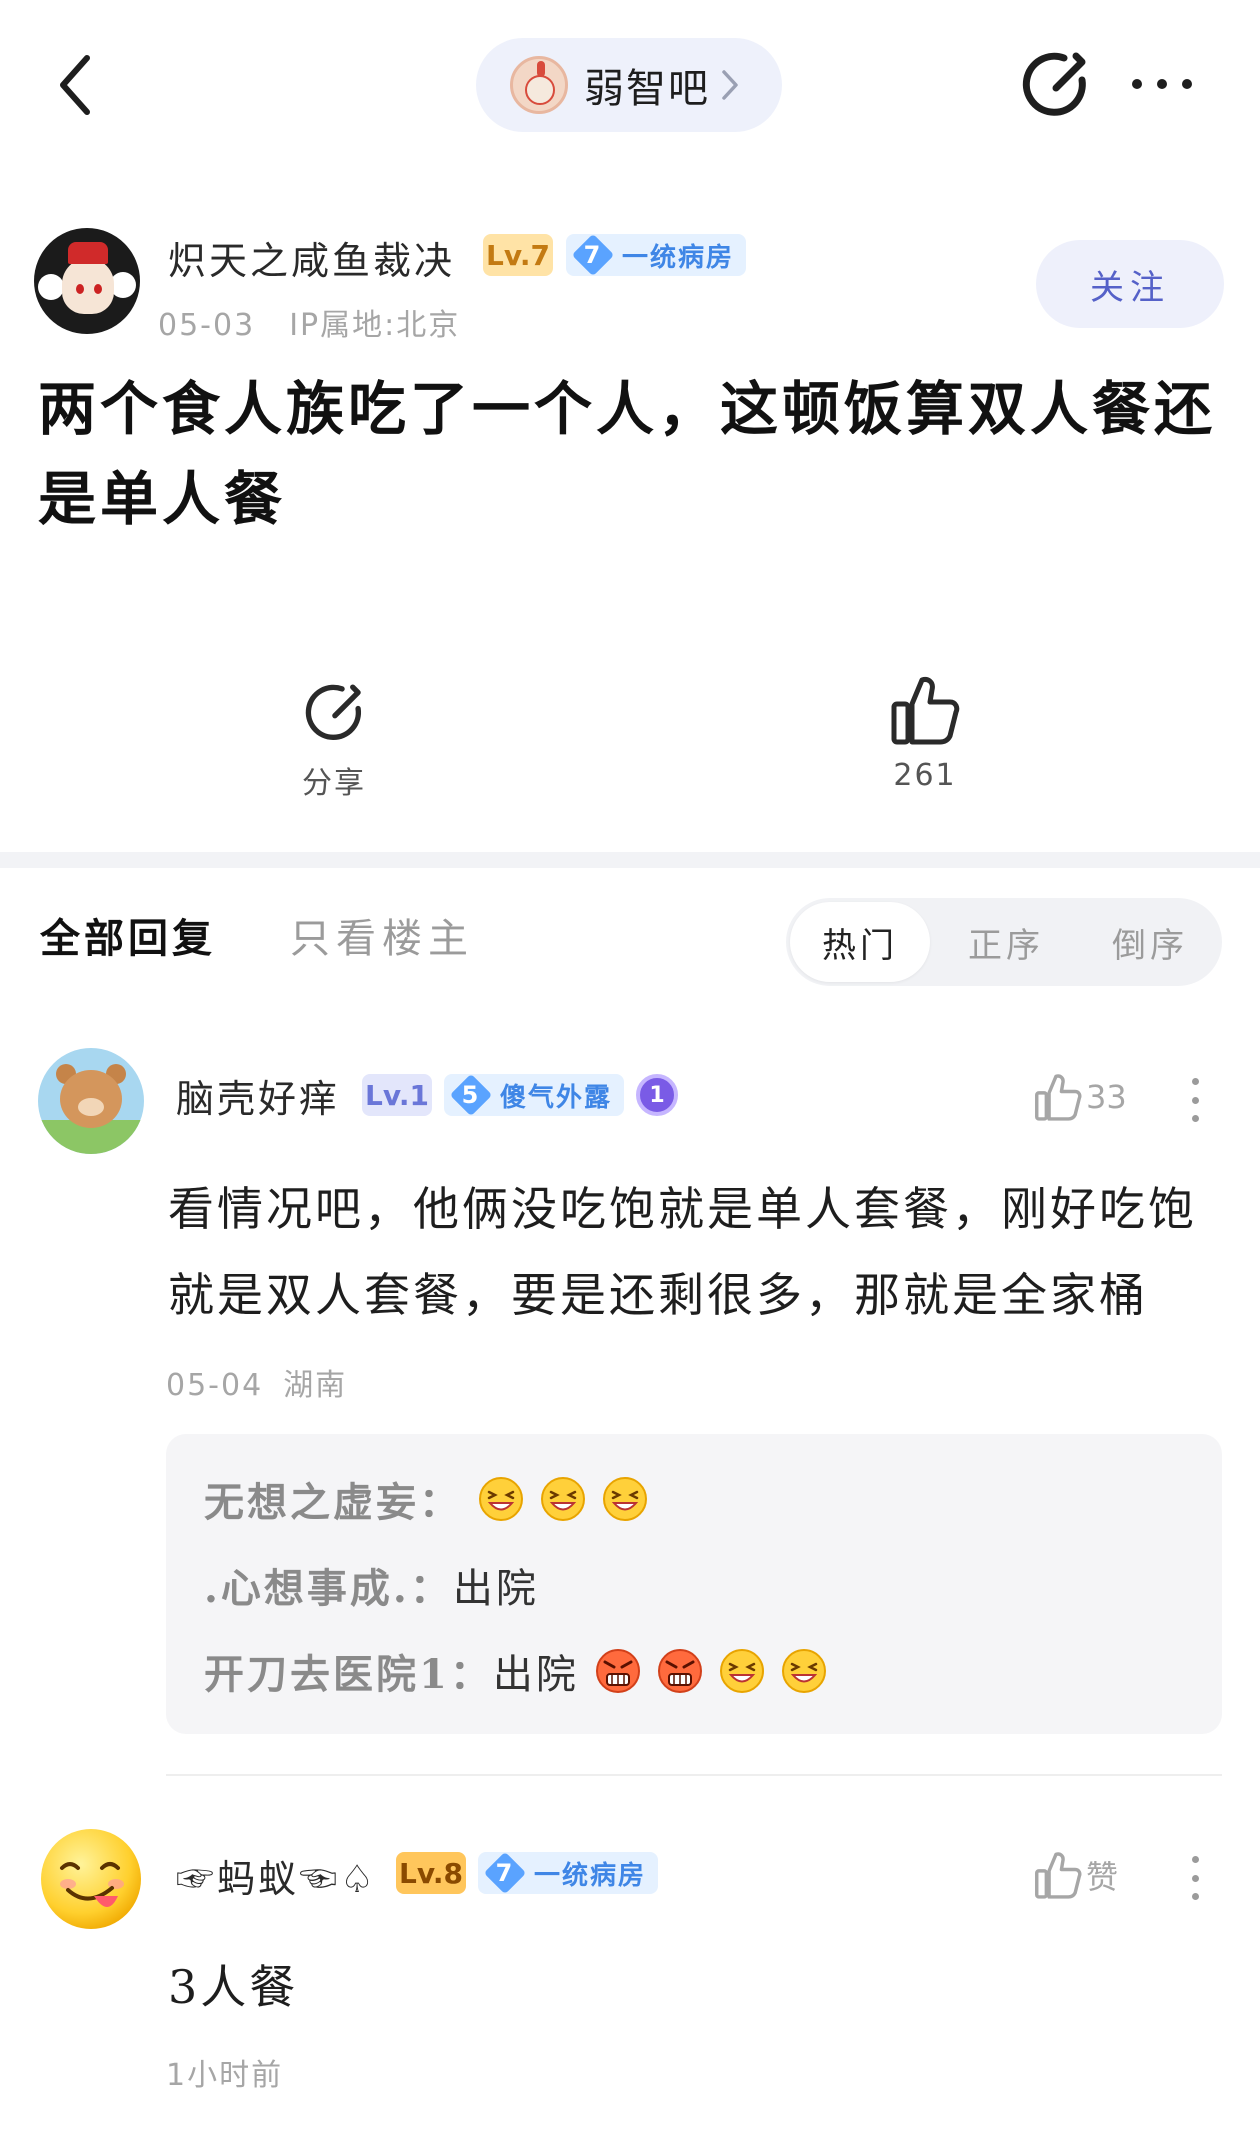 Image resolution: width=1260 pixels, height=2140 pixels. I want to click on member-tag: 5 傻气外露, so click(534, 1095).